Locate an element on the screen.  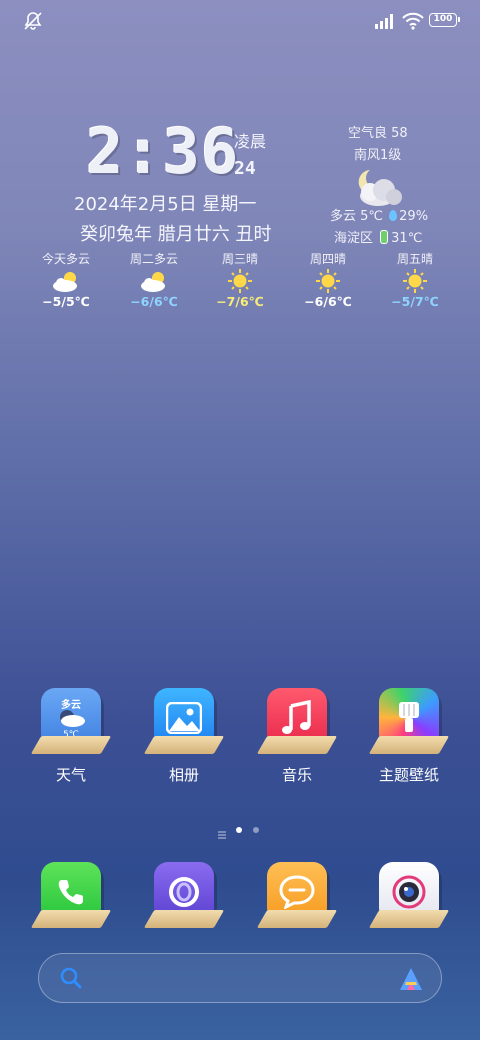
status-bar: 100 is located at coordinates (240, 22).